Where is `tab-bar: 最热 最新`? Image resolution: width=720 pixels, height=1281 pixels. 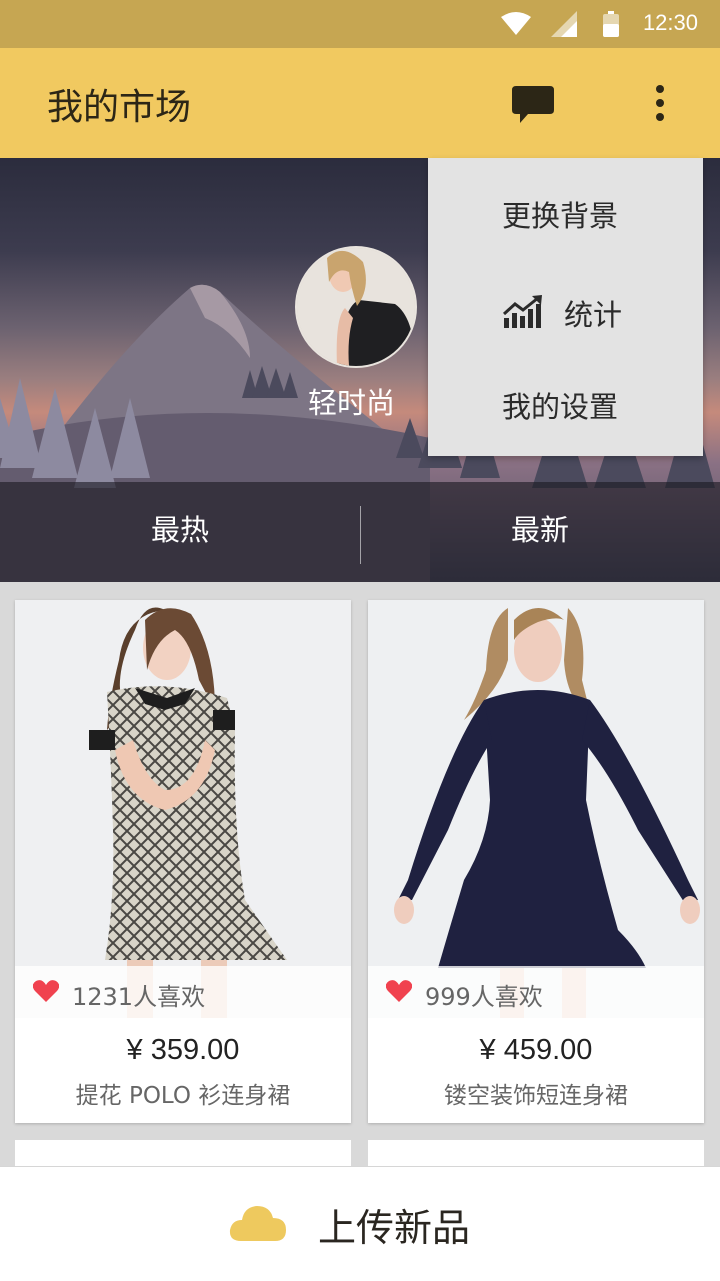
tab-bar: 最热 最新 is located at coordinates (360, 532).